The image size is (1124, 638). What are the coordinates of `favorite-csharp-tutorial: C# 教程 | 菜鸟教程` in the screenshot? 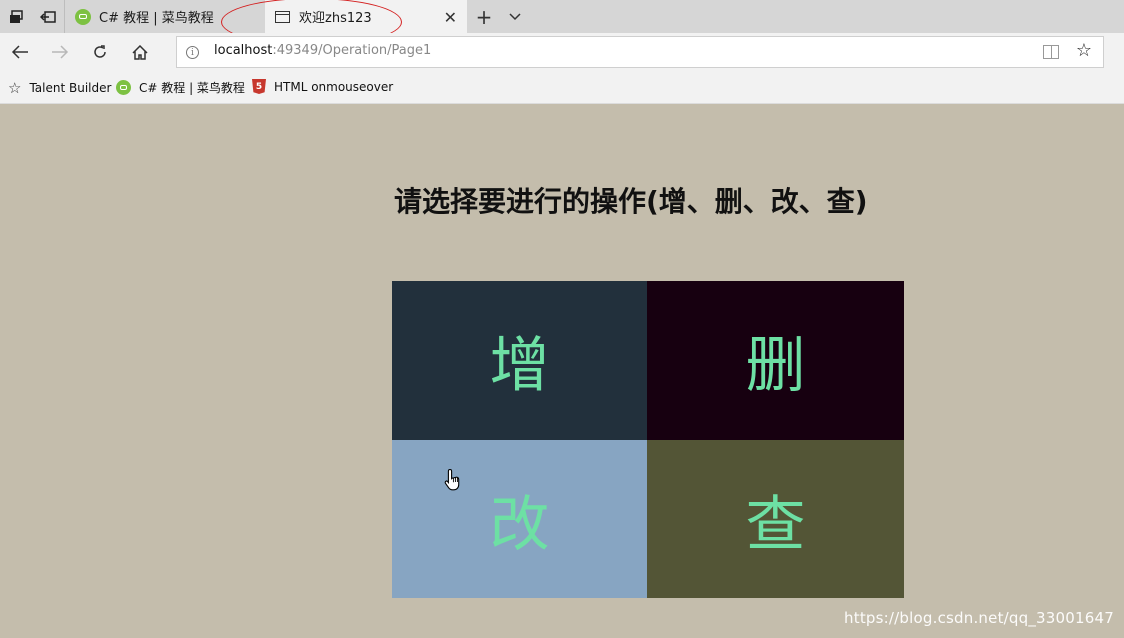 It's located at (180, 87).